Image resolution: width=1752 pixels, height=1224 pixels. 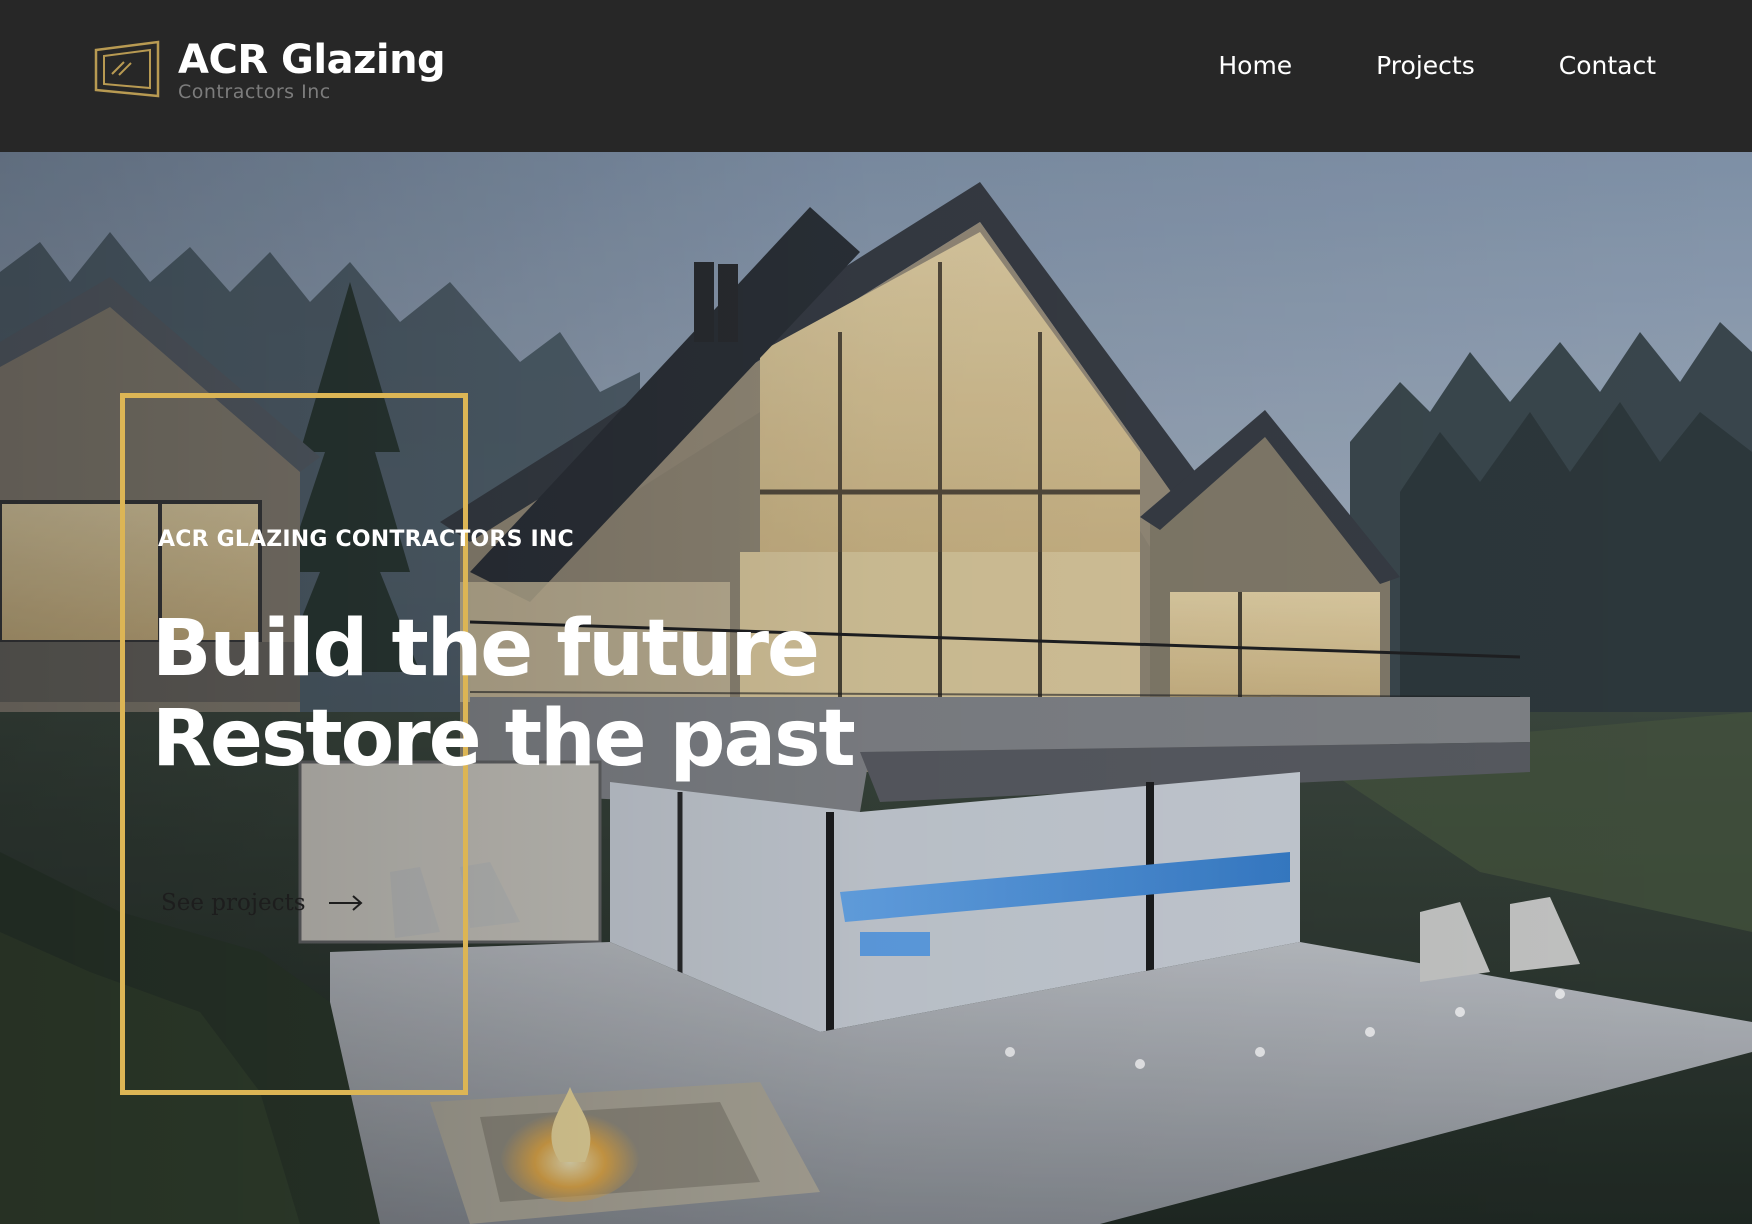 What do you see at coordinates (504, 739) in the screenshot?
I see `headline-line-2: Restore the past` at bounding box center [504, 739].